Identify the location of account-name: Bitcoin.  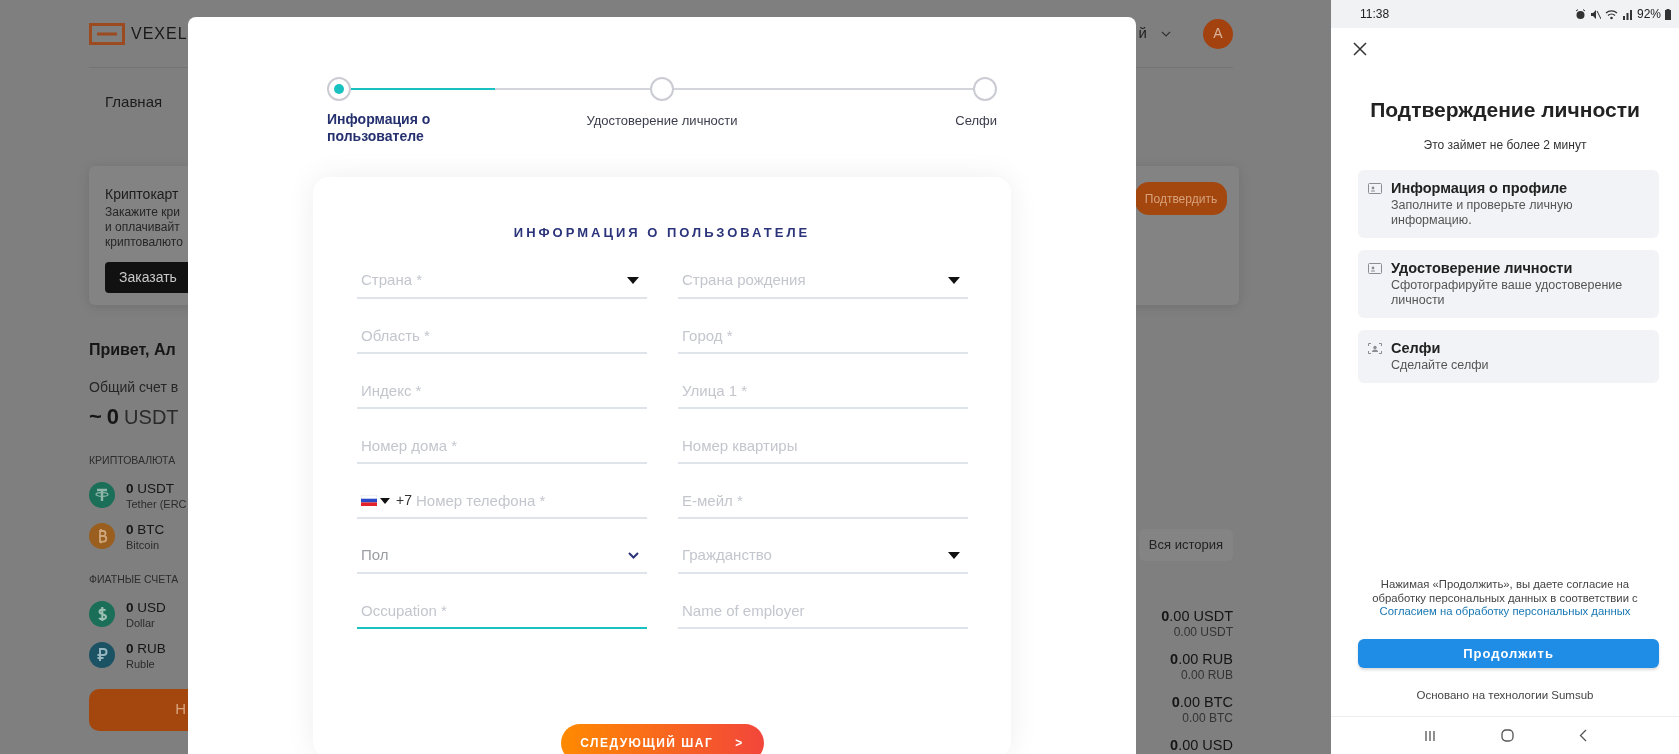
(143, 544).